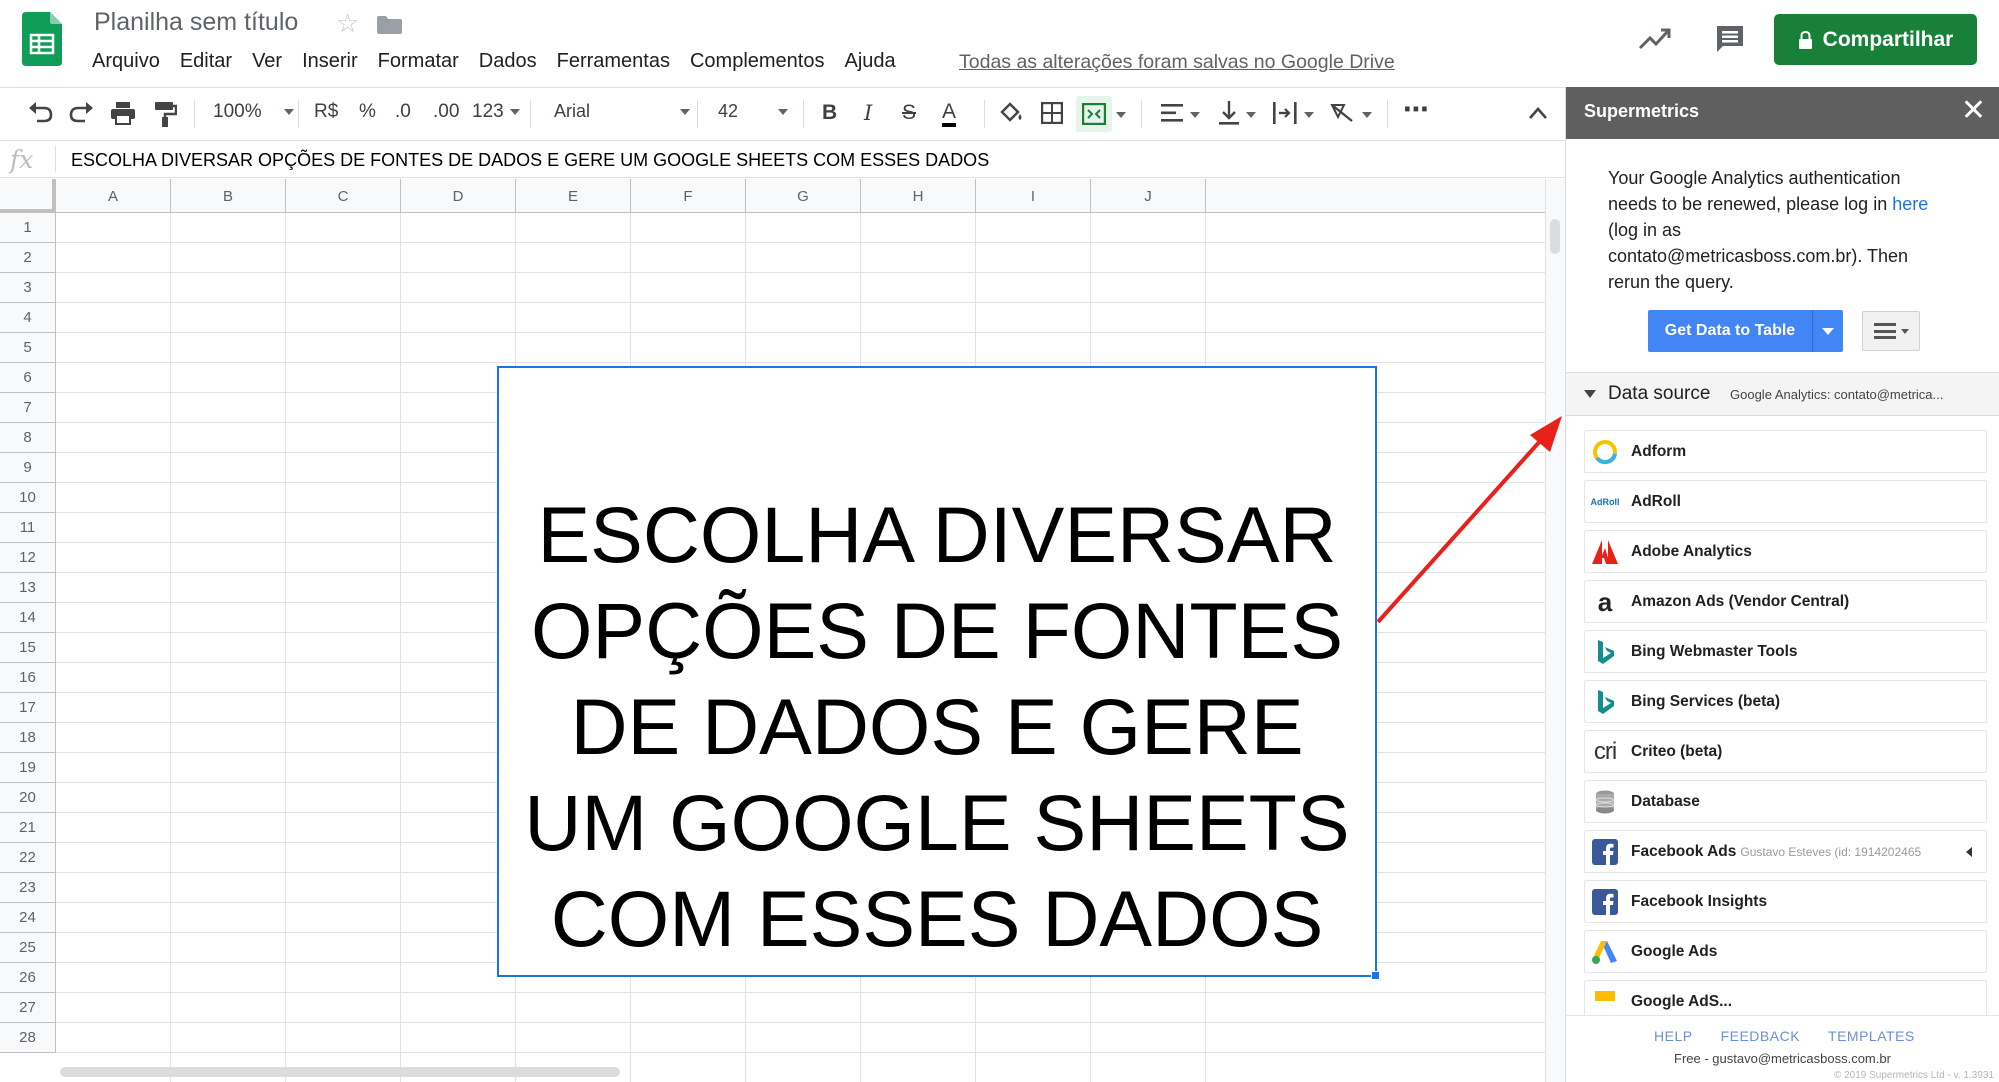  Describe the element at coordinates (28, 1038) in the screenshot. I see `row-header-28: 28` at that location.